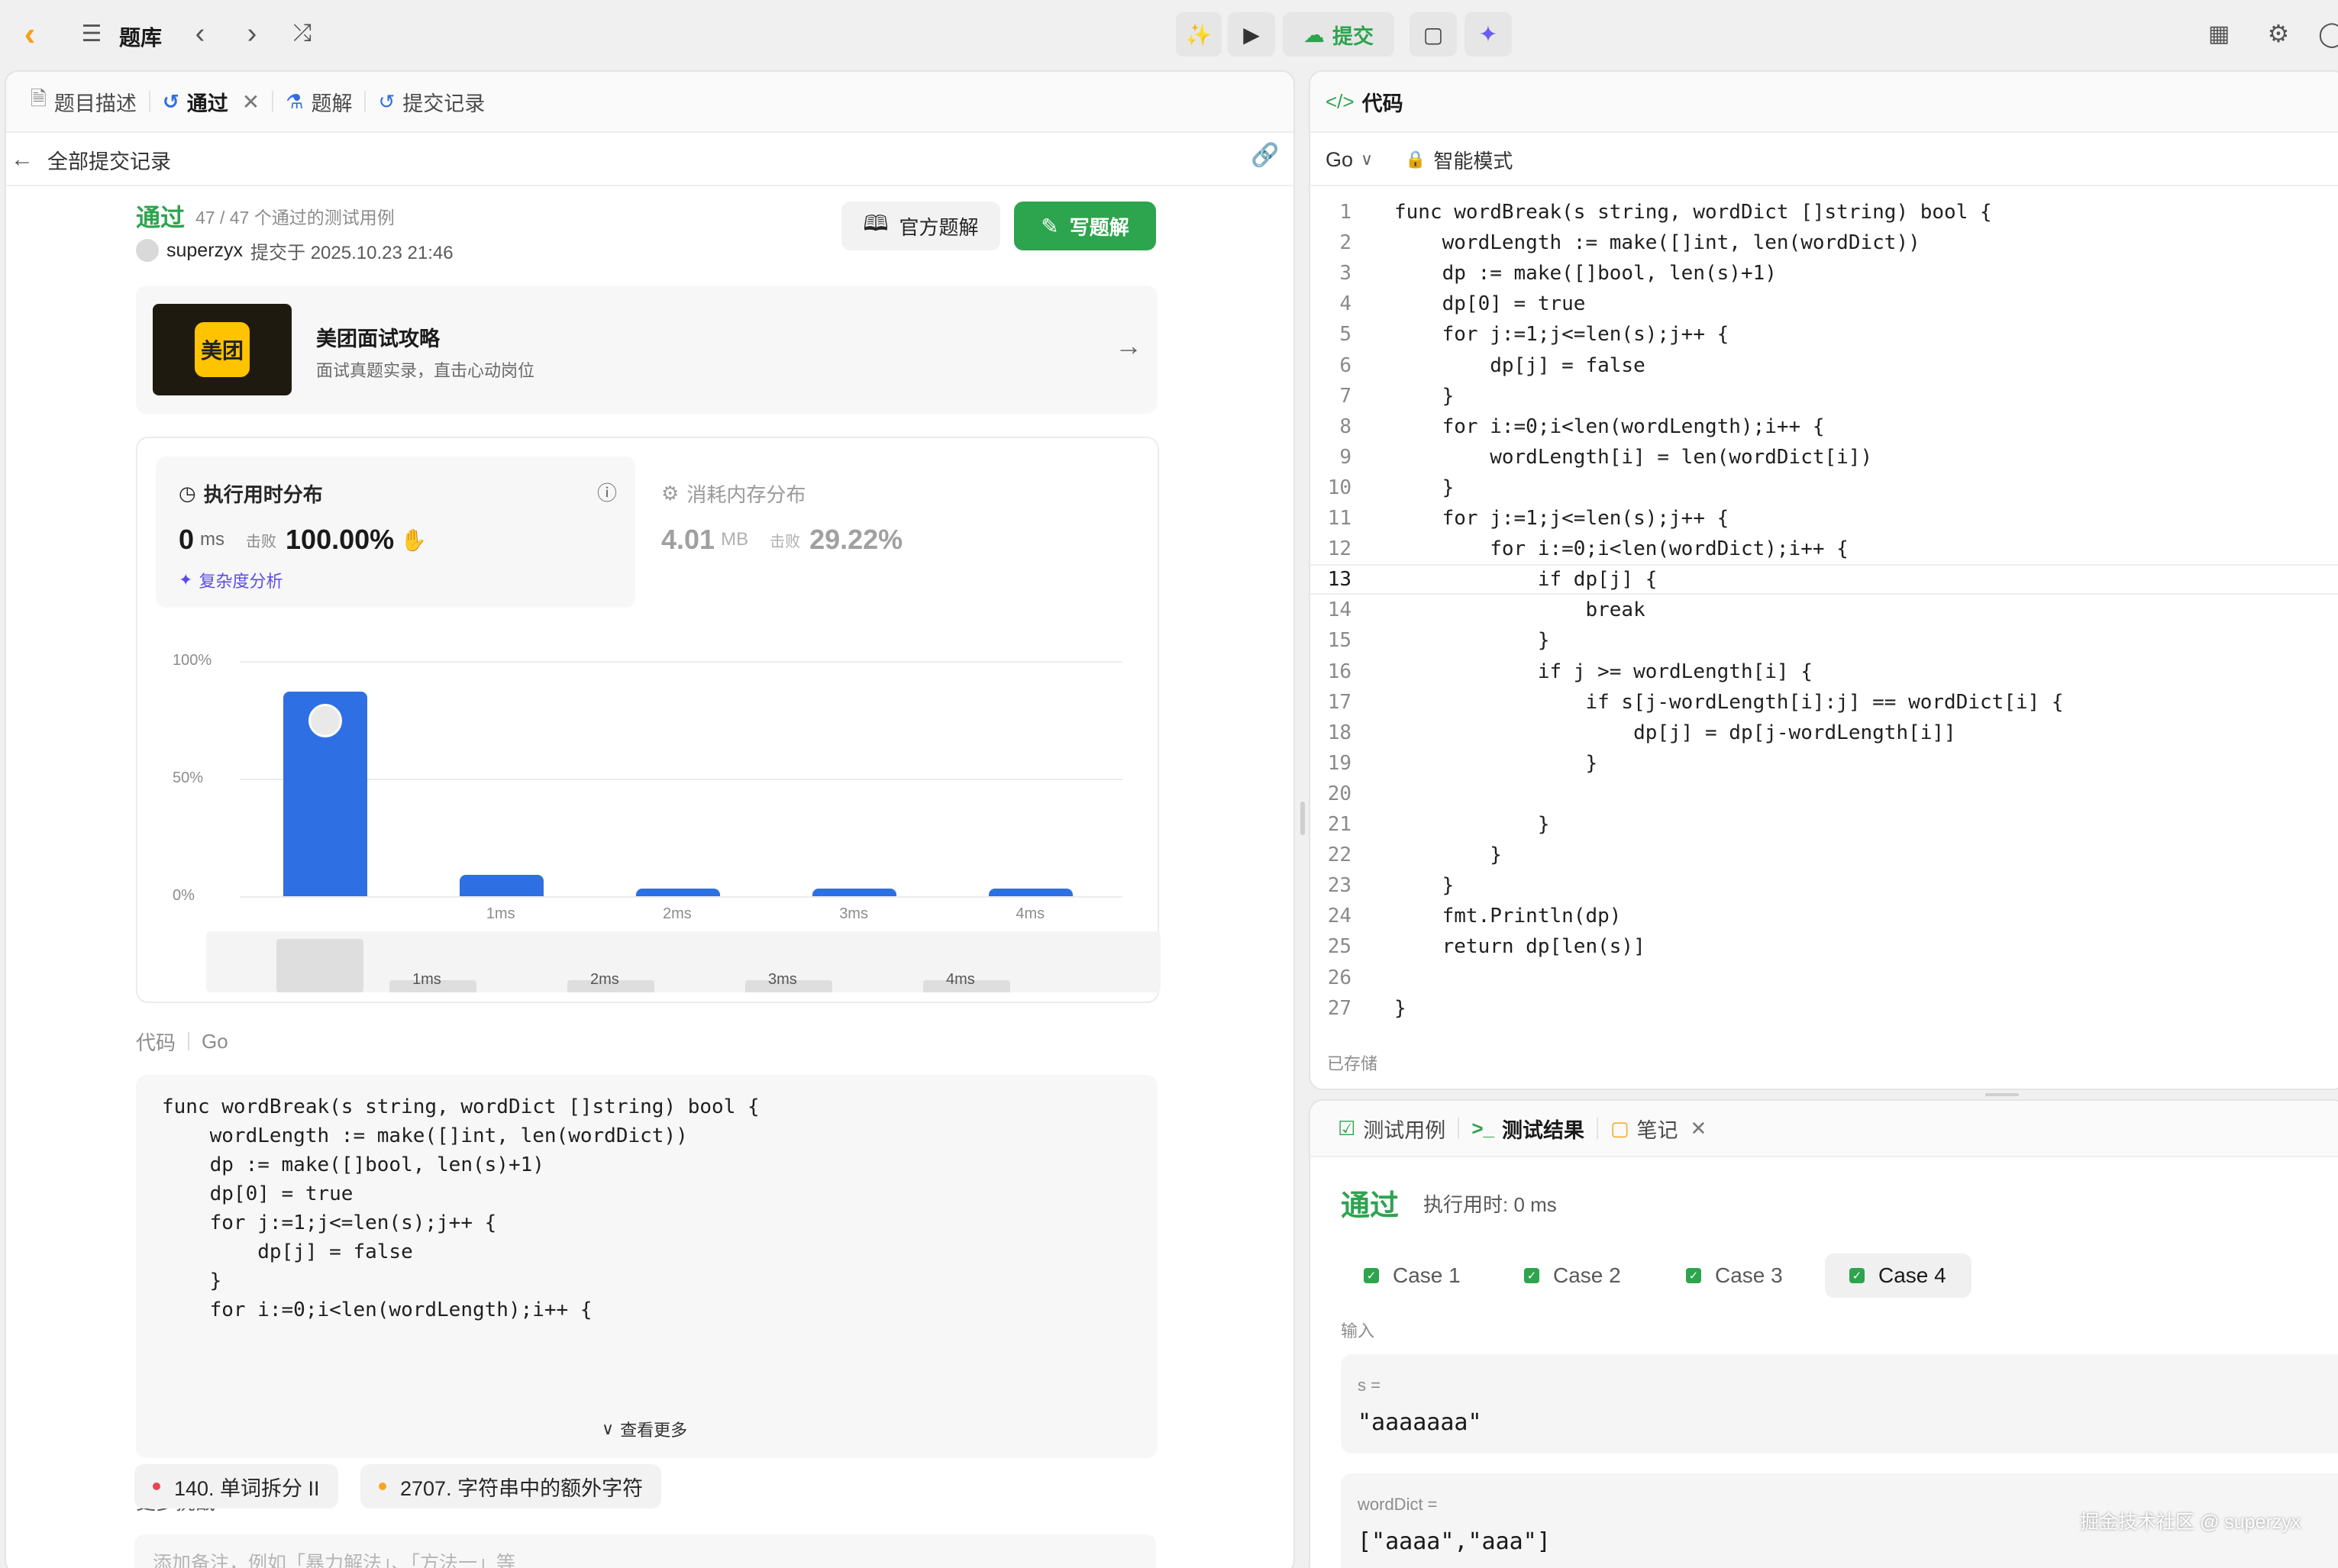 Image resolution: width=2338 pixels, height=1568 pixels. What do you see at coordinates (670, 493) in the screenshot?
I see `chip-icon: ⚙` at bounding box center [670, 493].